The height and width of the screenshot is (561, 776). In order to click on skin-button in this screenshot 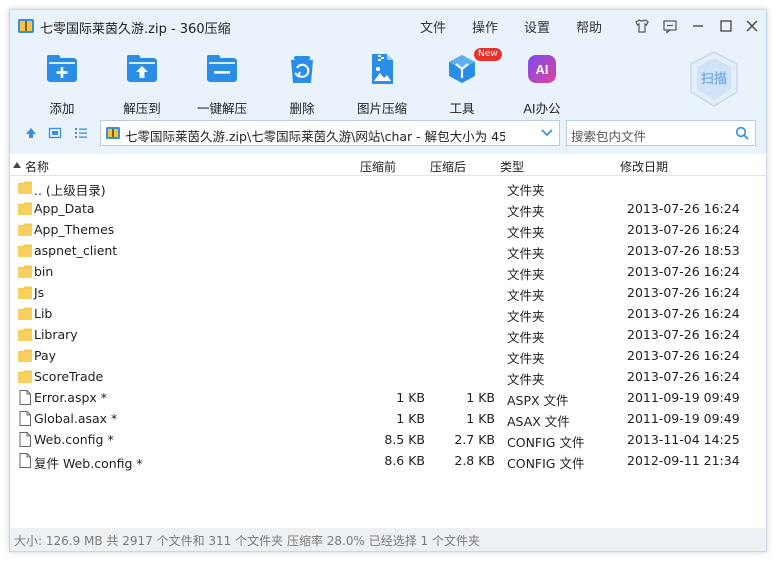, I will do `click(642, 26)`.